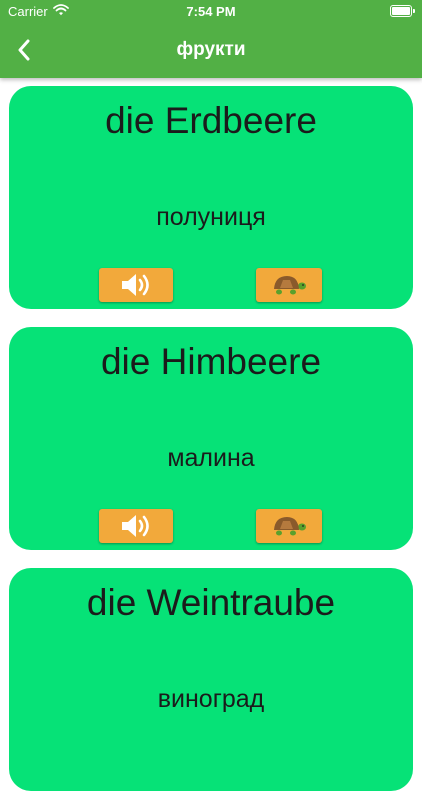 This screenshot has height=791, width=422. What do you see at coordinates (402, 11) in the screenshot?
I see `battery-icon` at bounding box center [402, 11].